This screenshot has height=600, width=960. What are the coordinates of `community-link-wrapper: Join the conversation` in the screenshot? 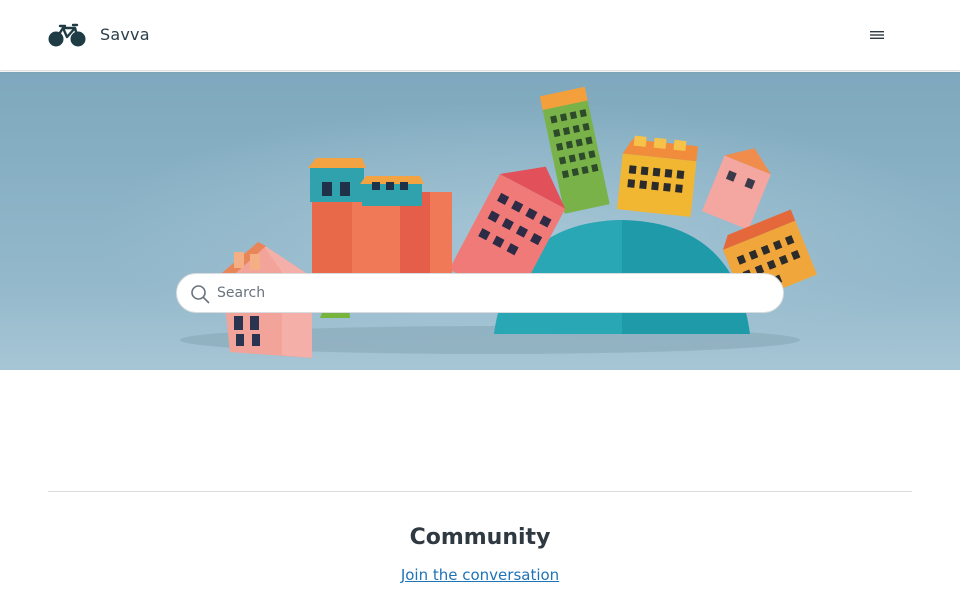 It's located at (480, 575).